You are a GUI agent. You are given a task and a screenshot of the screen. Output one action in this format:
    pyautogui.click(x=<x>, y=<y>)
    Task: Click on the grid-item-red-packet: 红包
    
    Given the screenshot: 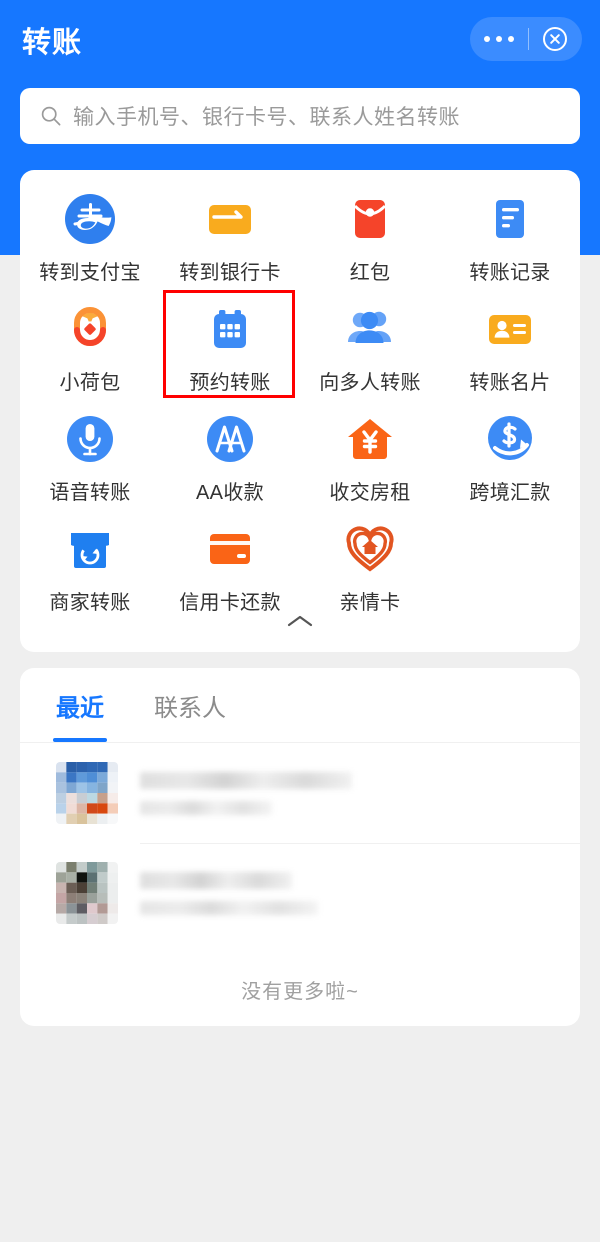 What is the action you would take?
    pyautogui.click(x=370, y=237)
    